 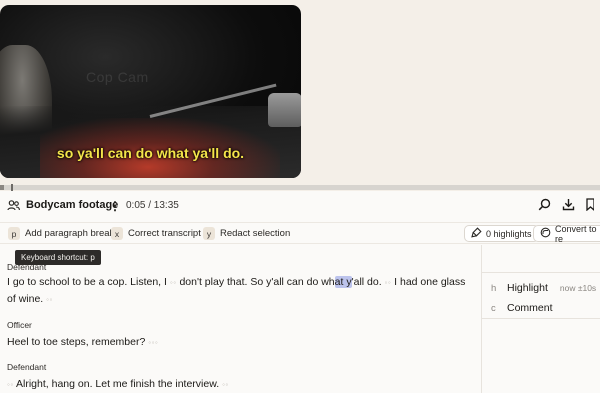 I want to click on redact-selection-button: y Redact selection, so click(x=246, y=233).